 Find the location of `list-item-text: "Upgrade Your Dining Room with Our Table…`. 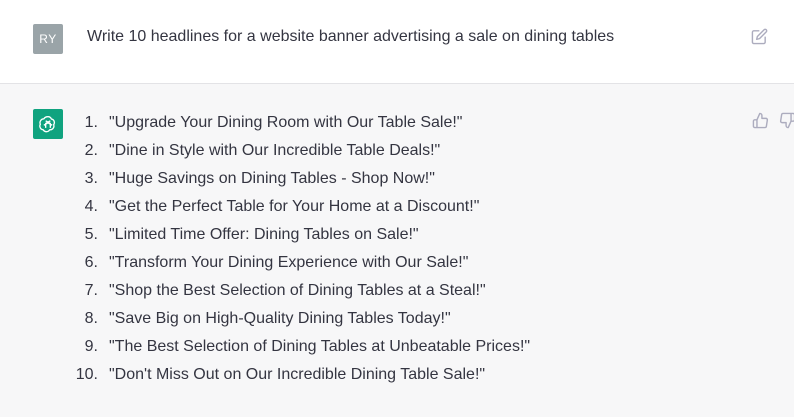

list-item-text: "Upgrade Your Dining Room with Our Table… is located at coordinates (286, 122).